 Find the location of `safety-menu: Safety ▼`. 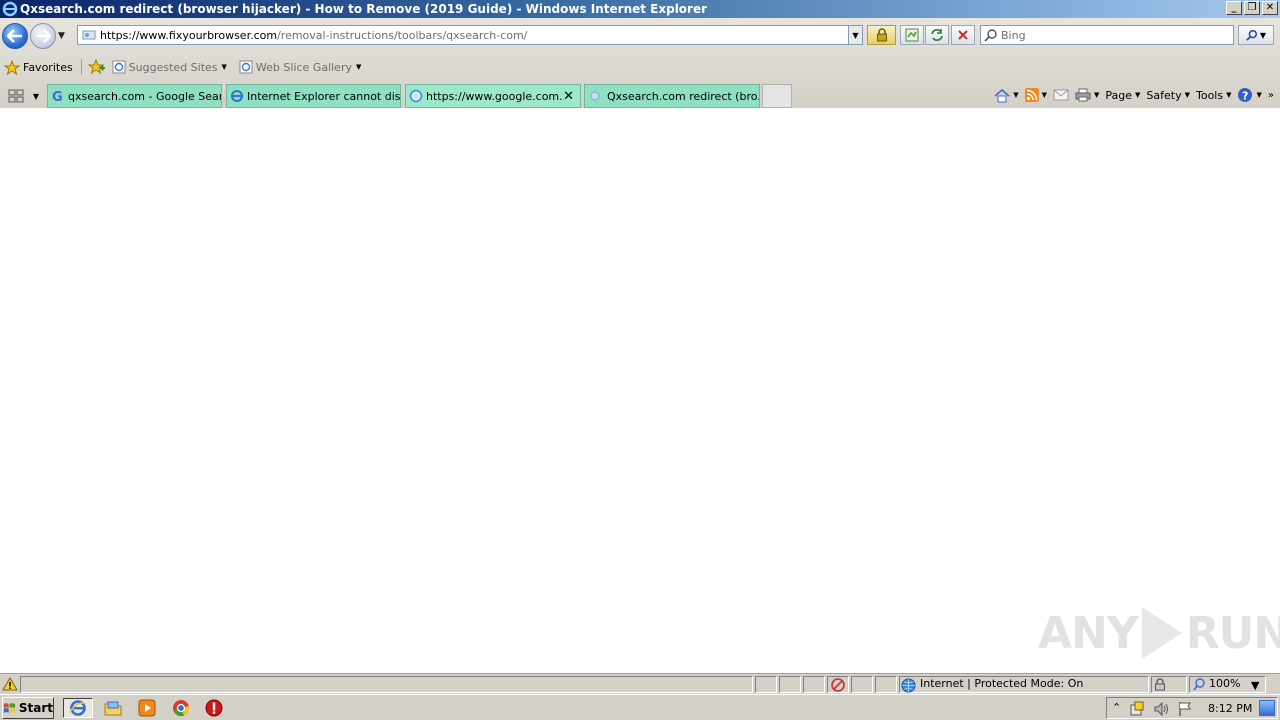

safety-menu: Safety ▼ is located at coordinates (1168, 95).